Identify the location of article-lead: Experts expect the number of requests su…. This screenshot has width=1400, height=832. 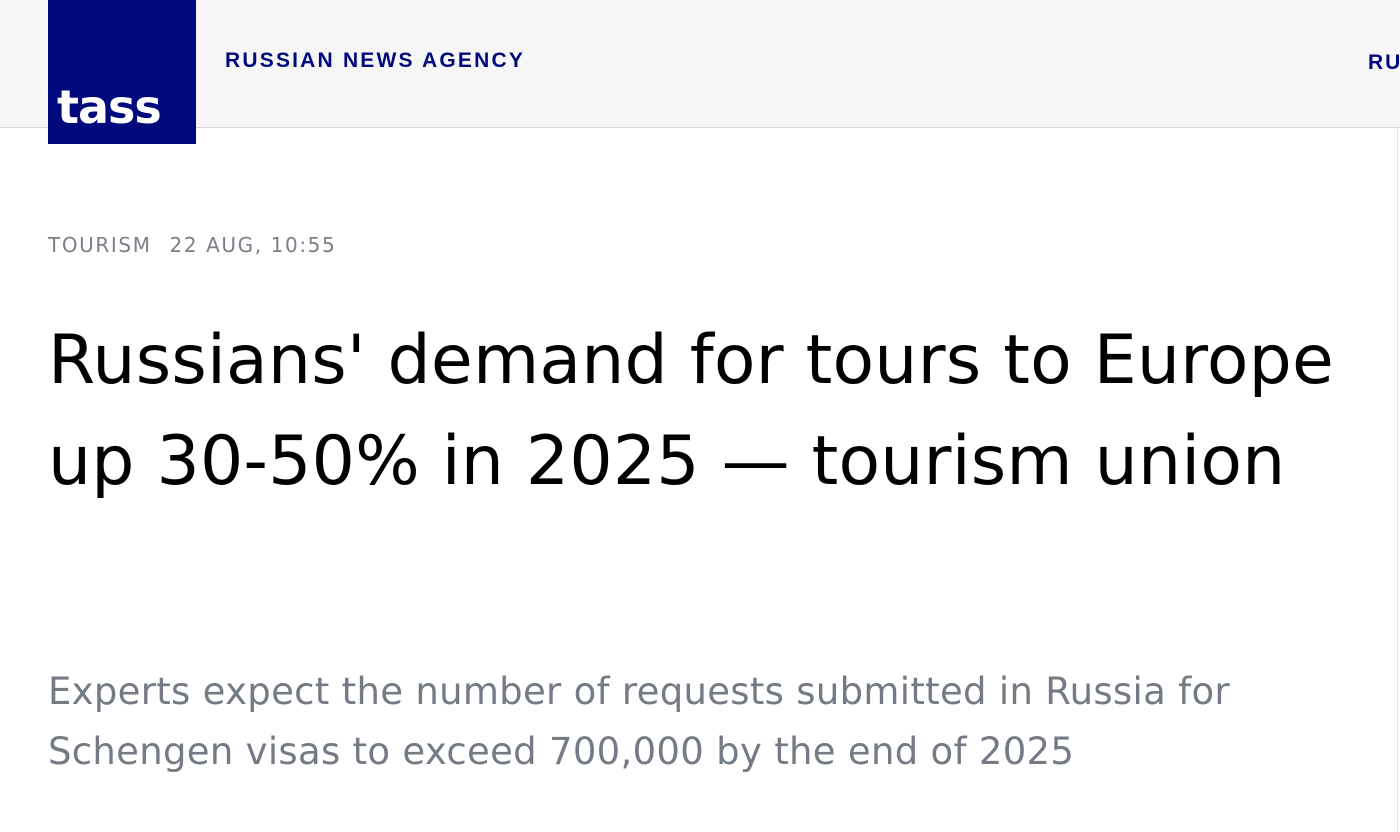
(639, 721).